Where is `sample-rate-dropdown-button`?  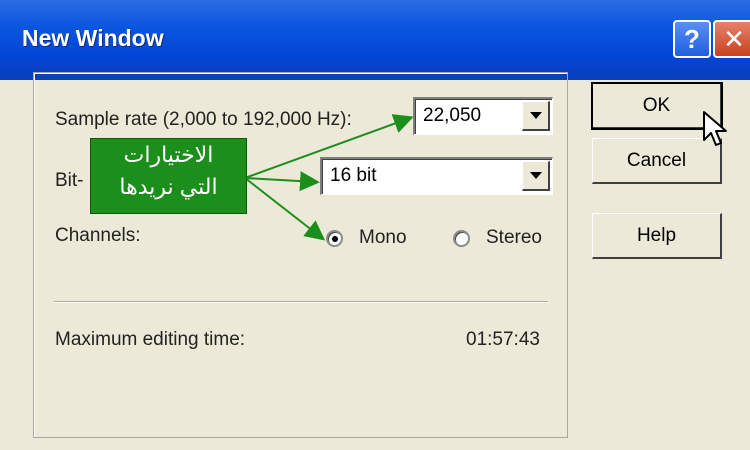 sample-rate-dropdown-button is located at coordinates (536, 116).